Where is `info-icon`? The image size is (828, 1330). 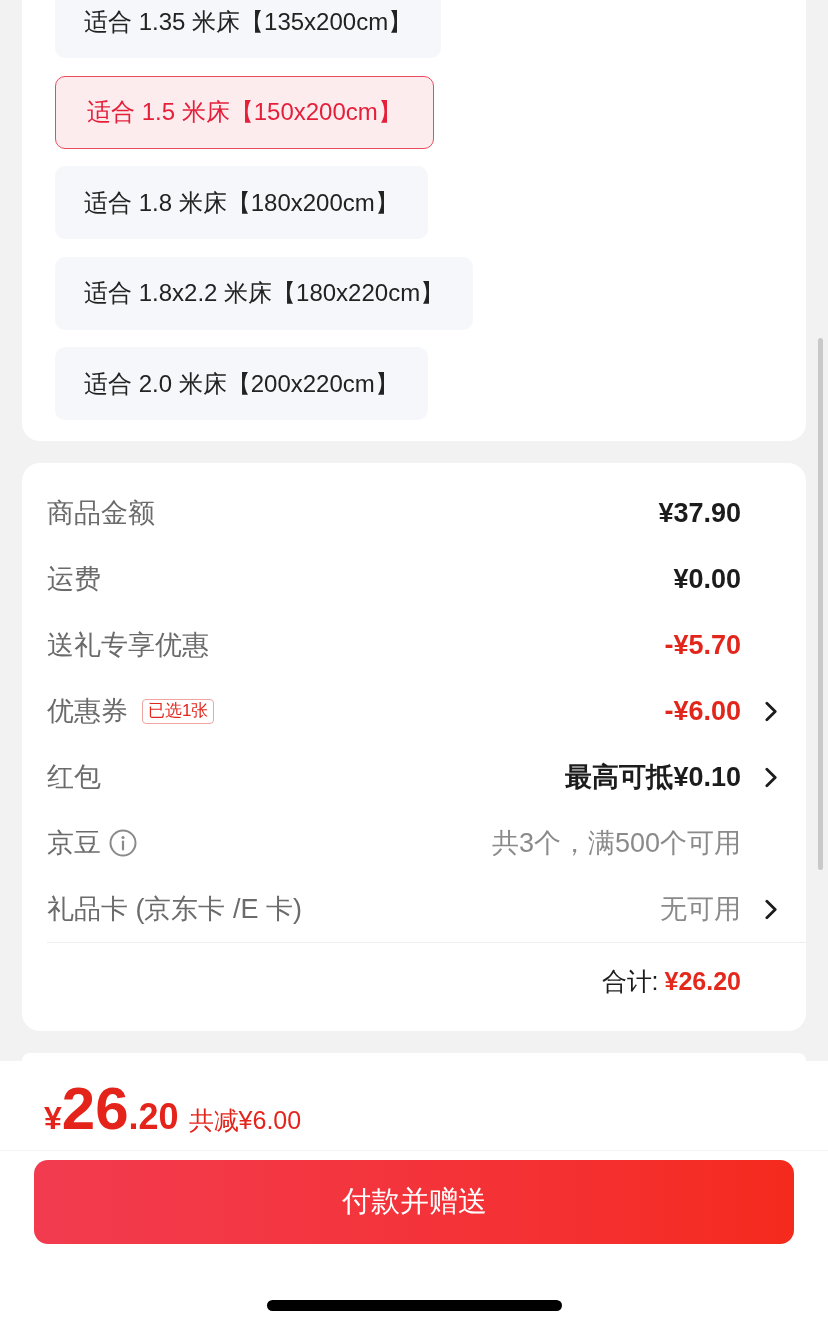 info-icon is located at coordinates (123, 843).